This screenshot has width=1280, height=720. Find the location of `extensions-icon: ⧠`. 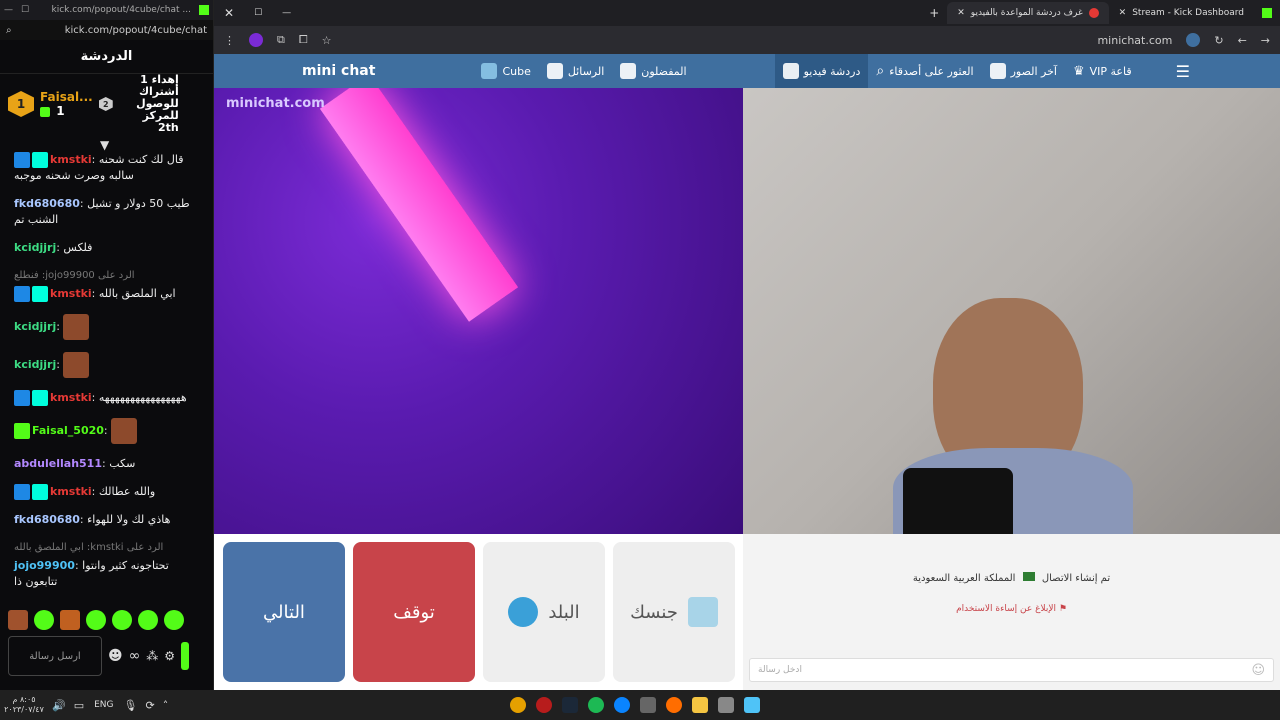

extensions-icon: ⧠ is located at coordinates (303, 40).